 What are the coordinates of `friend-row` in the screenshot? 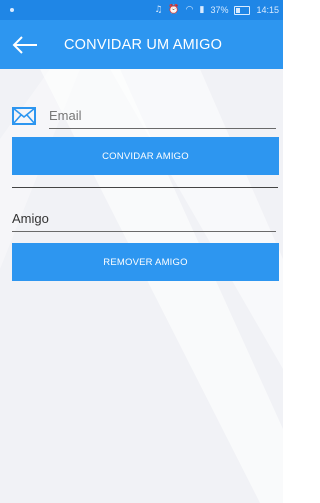 It's located at (144, 219).